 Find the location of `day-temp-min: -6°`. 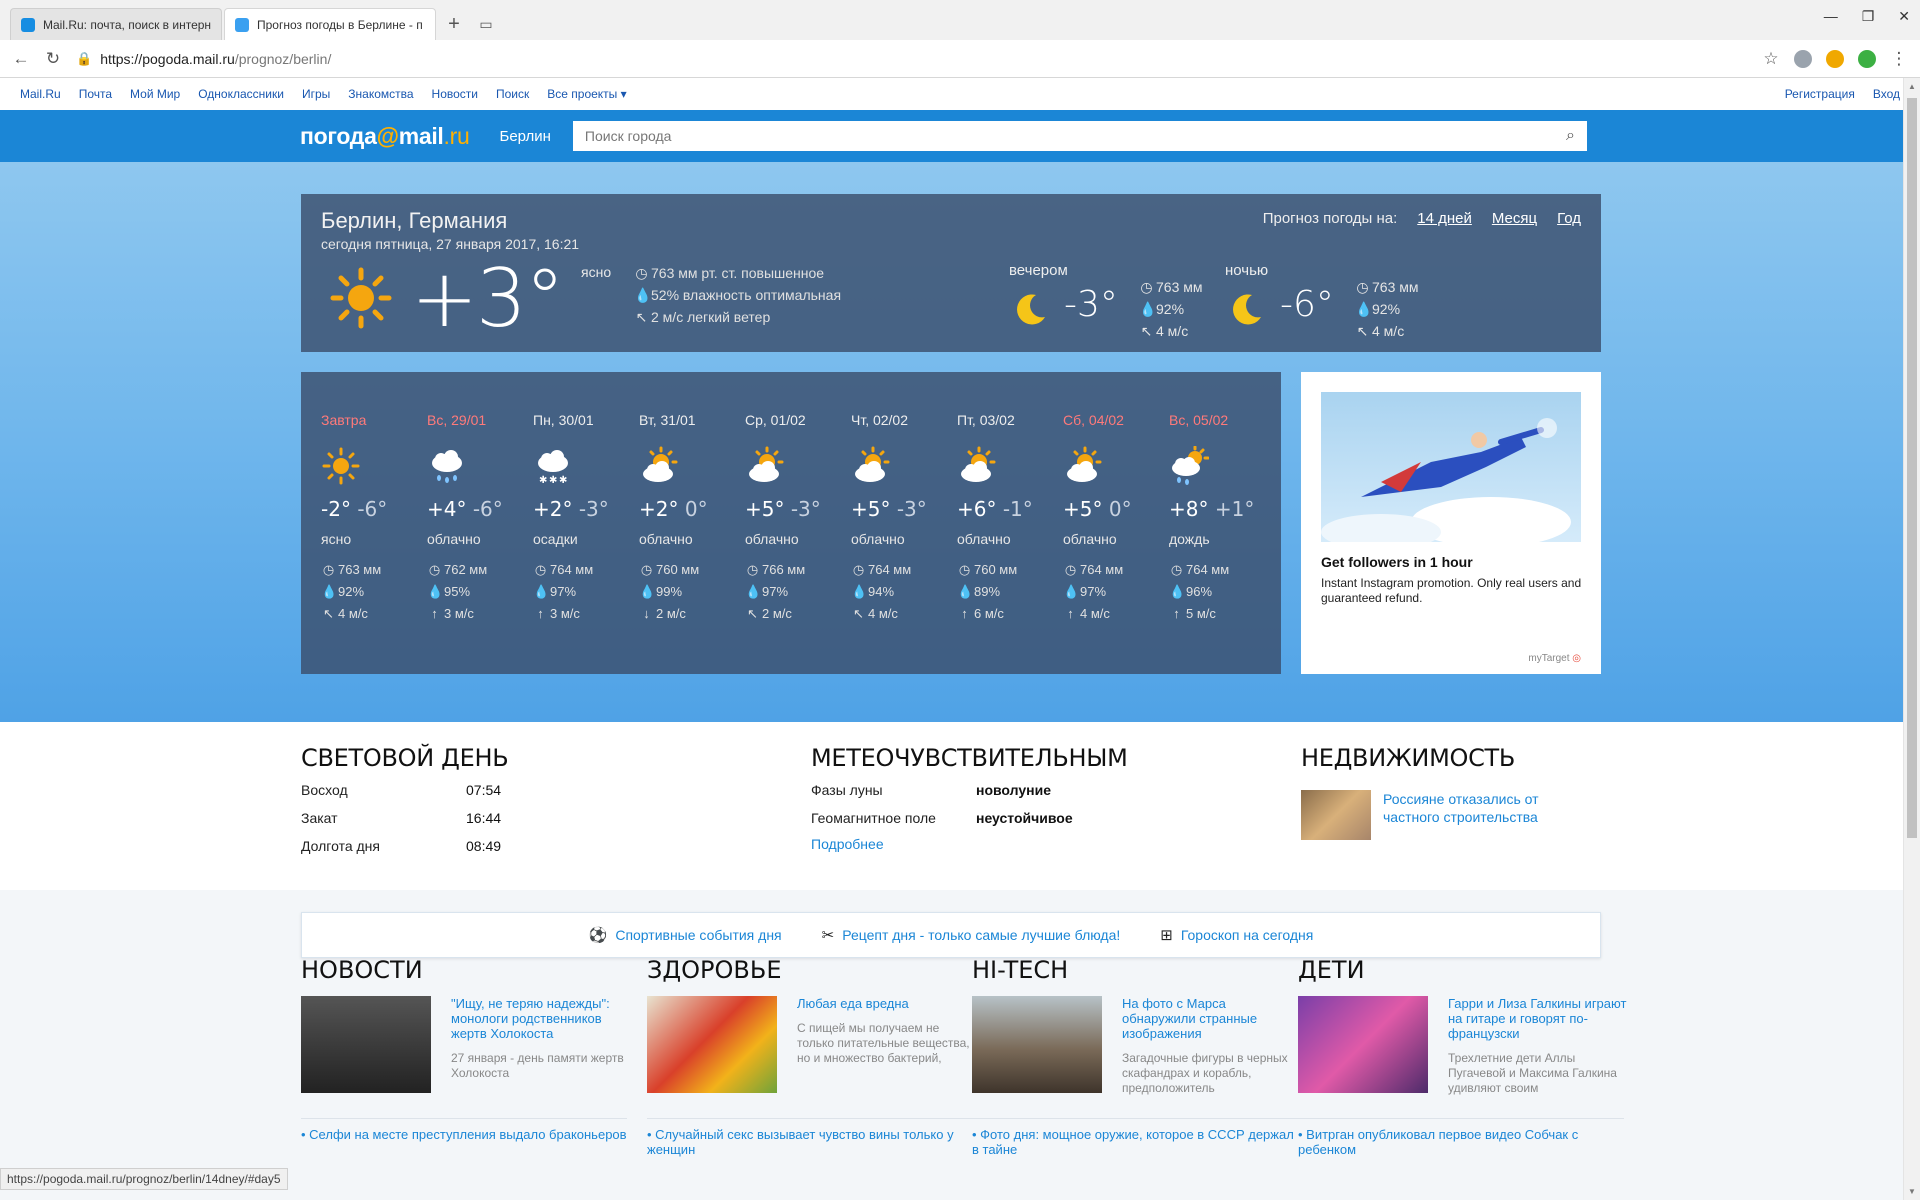

day-temp-min: -6° is located at coordinates (372, 509).